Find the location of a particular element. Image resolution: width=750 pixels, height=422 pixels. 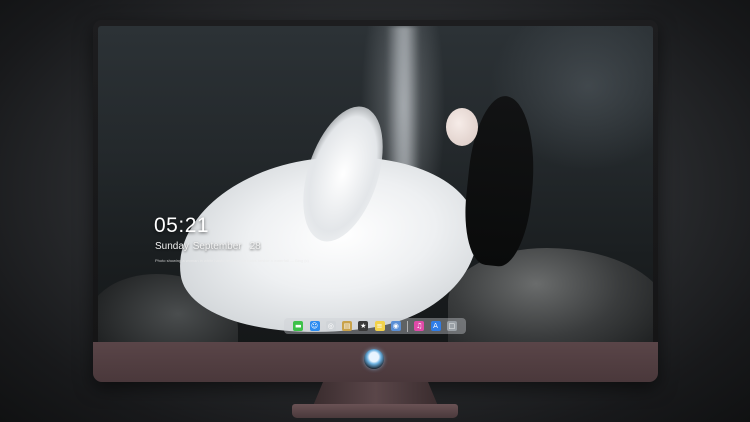

lock-date-day: 28 is located at coordinates (255, 246).